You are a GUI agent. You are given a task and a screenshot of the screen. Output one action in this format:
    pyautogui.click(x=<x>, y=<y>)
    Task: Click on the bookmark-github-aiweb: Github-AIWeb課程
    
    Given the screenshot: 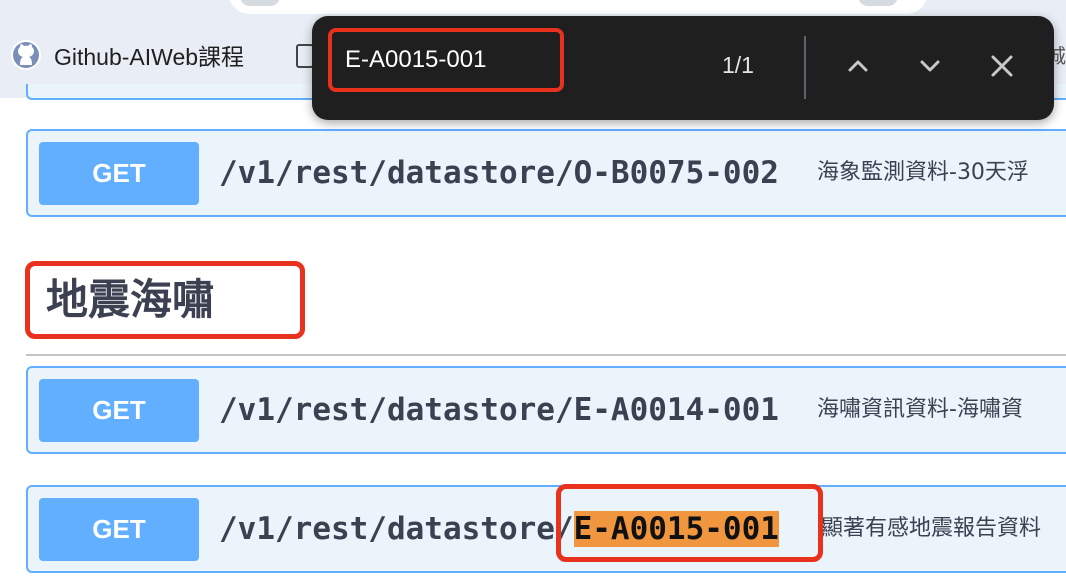 What is the action you would take?
    pyautogui.click(x=127, y=55)
    